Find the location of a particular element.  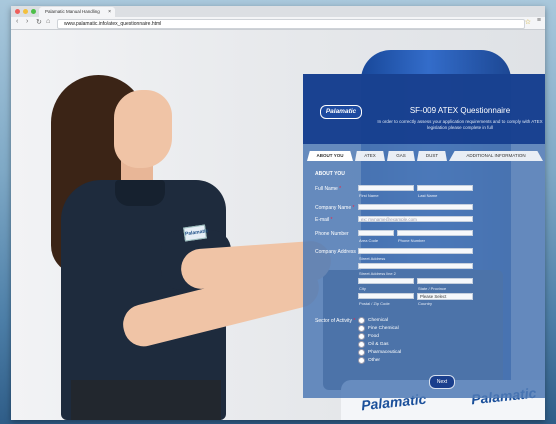

street-address-2-hint: Street Address line 2 is located at coordinates (377, 273).